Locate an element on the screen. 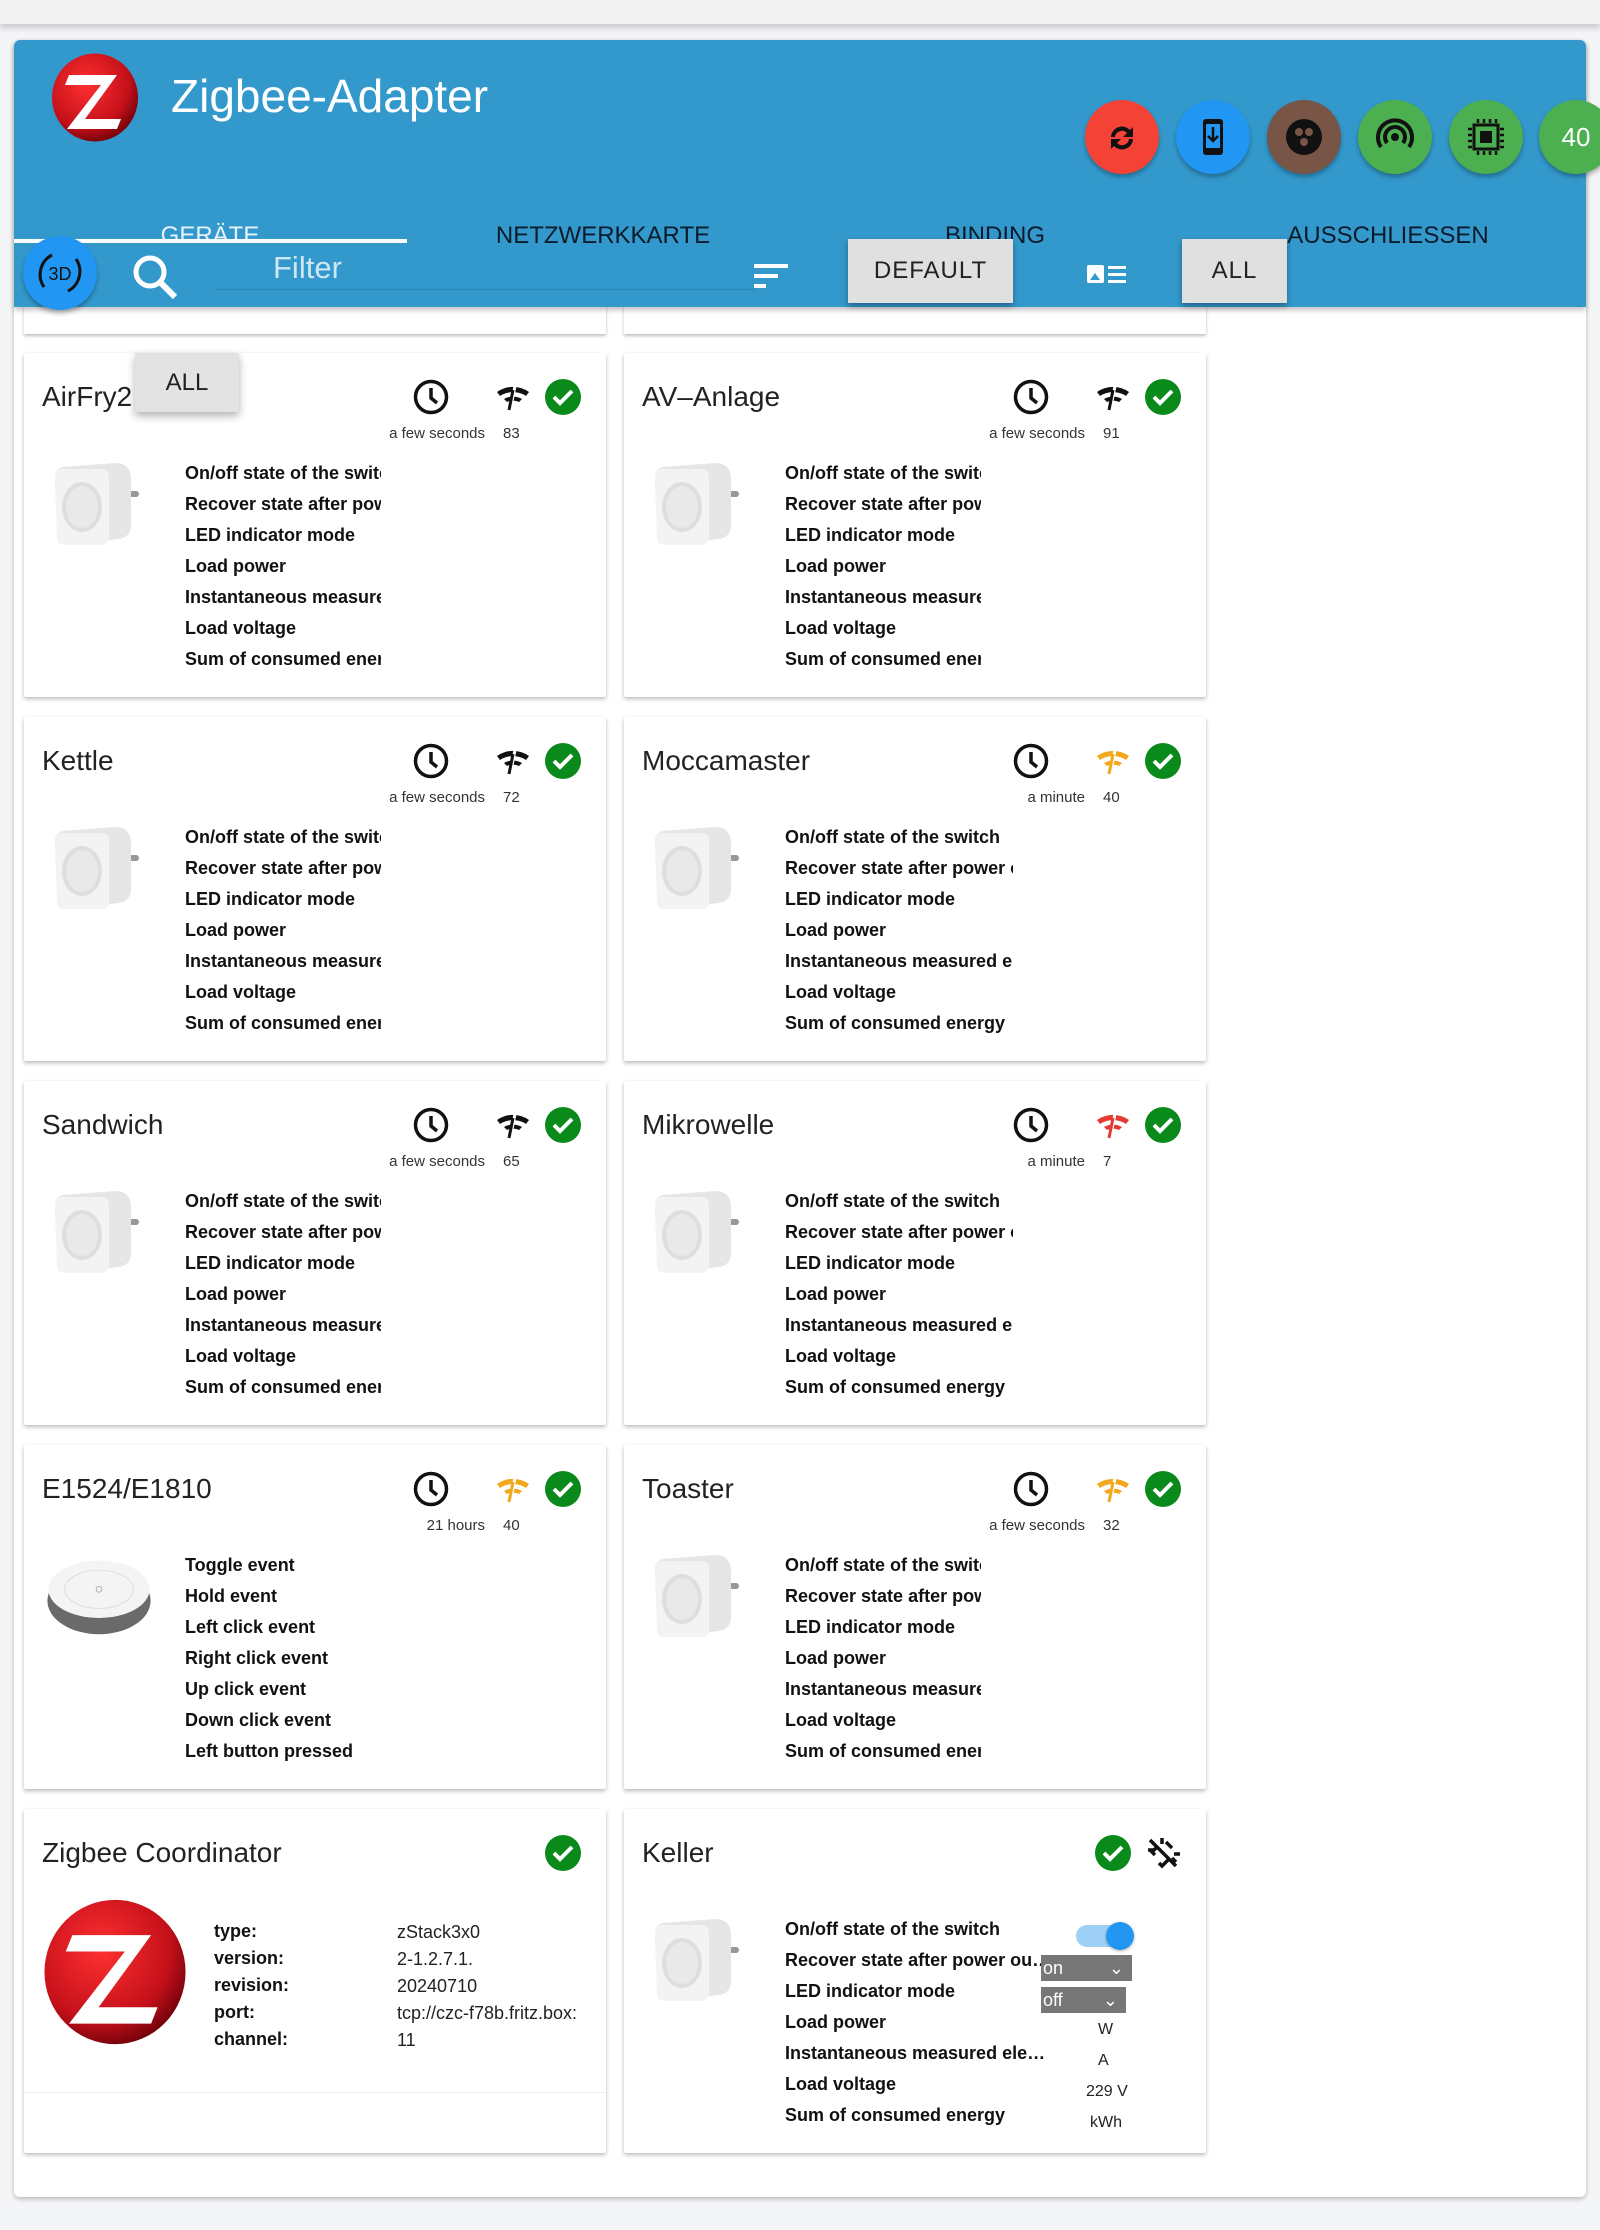 Image resolution: width=1600 pixels, height=2230 pixels. device-name: Moccamaster is located at coordinates (726, 761).